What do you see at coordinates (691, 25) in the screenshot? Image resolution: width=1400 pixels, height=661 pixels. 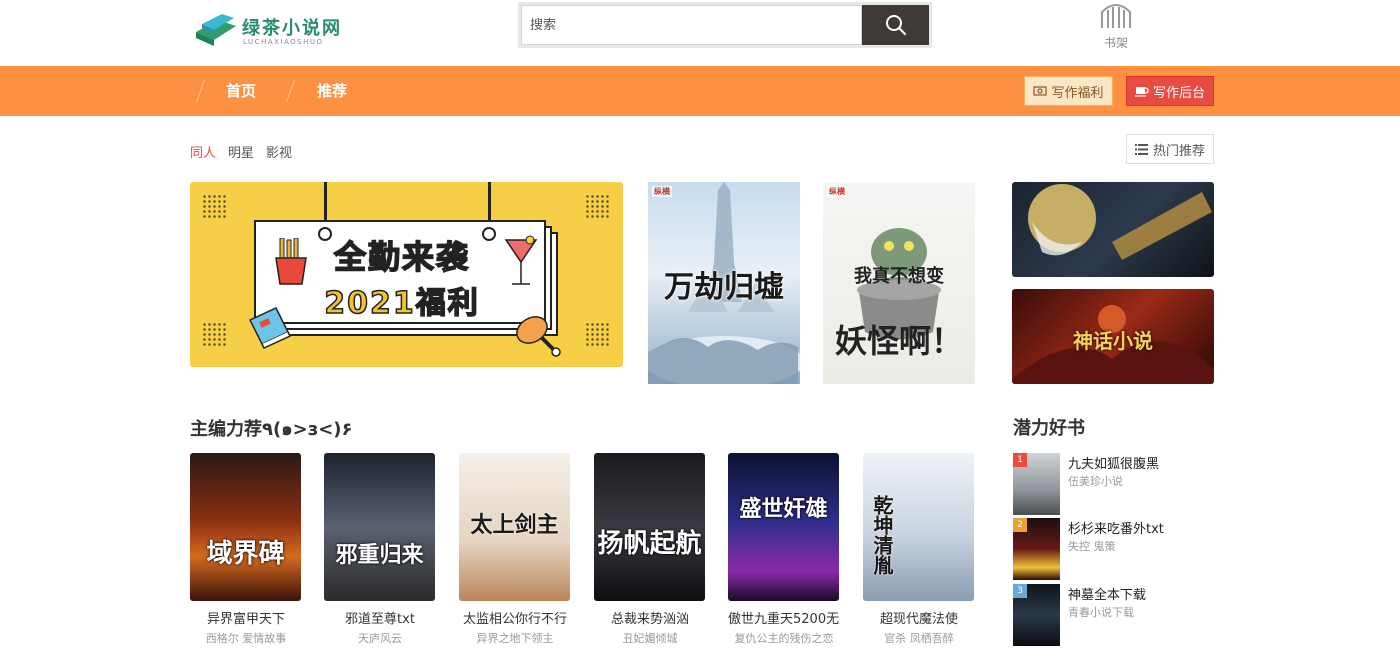 I see `search-input` at bounding box center [691, 25].